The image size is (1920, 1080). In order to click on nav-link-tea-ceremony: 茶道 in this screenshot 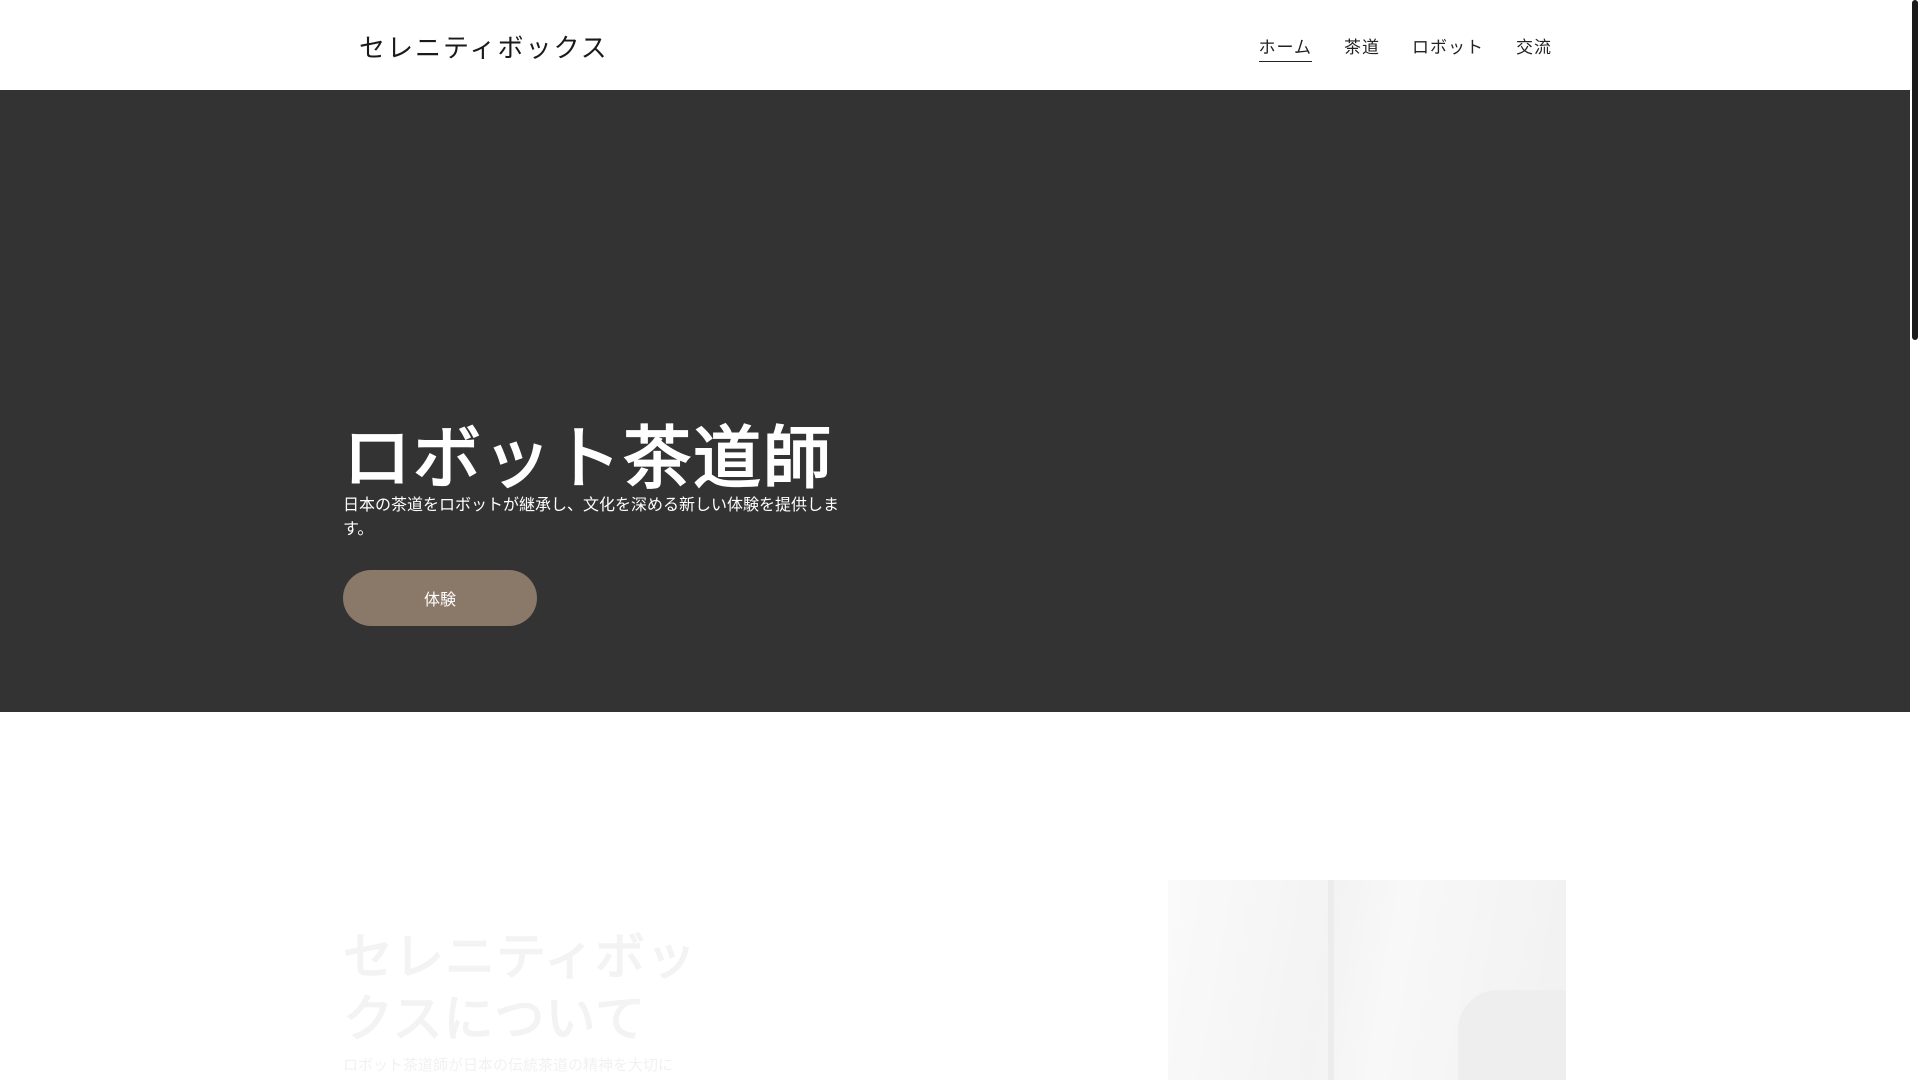, I will do `click(1362, 47)`.